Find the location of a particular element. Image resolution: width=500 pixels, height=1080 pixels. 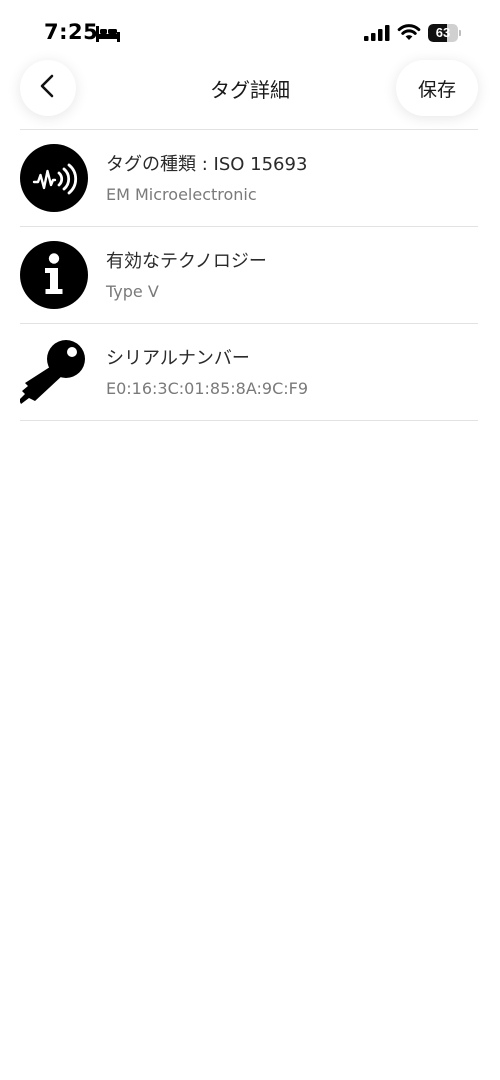

item-value: EM Microelectronic is located at coordinates (181, 194).